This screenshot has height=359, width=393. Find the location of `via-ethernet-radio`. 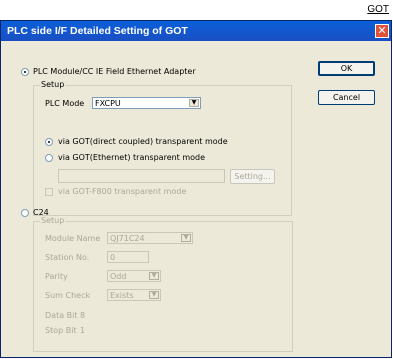

via-ethernet-radio is located at coordinates (49, 158).